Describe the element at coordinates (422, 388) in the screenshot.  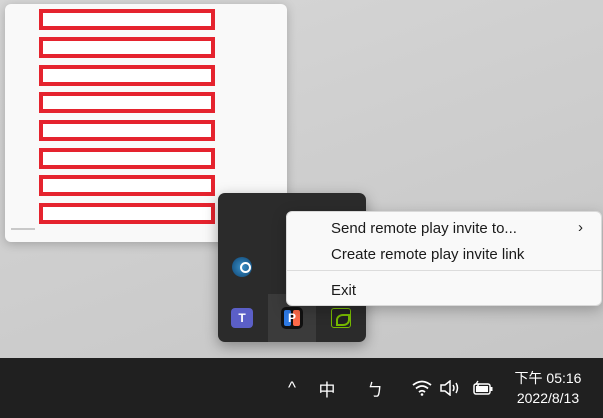
I see `wifi-icon` at that location.